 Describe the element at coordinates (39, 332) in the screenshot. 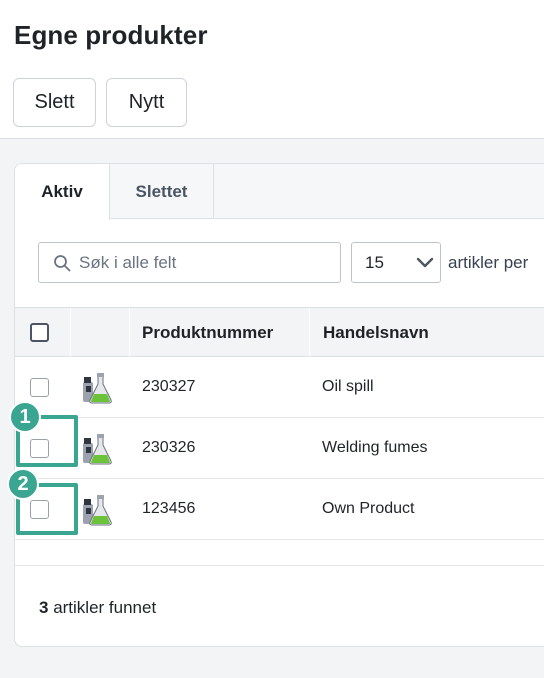

I see `select-all-checkbox` at that location.